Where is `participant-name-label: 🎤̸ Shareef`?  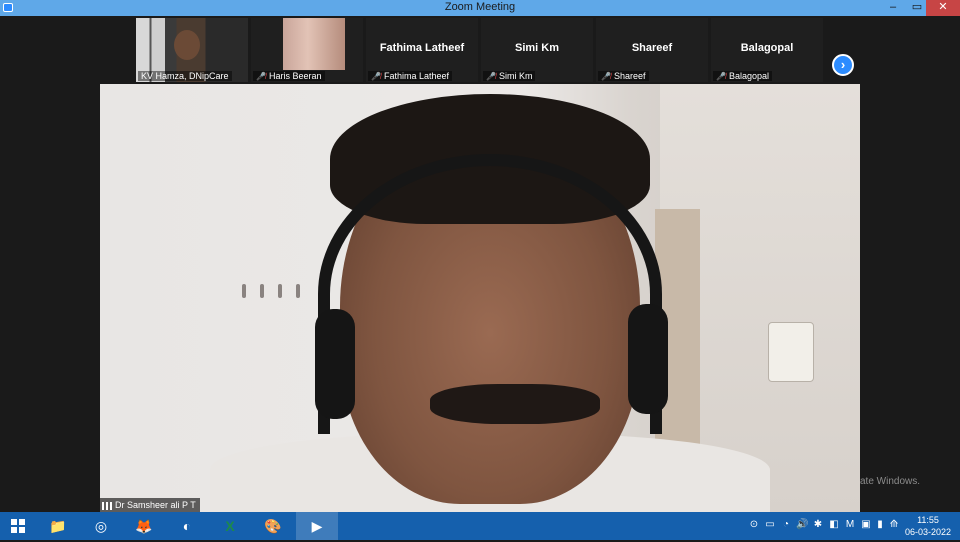 participant-name-label: 🎤̸ Shareef is located at coordinates (623, 76).